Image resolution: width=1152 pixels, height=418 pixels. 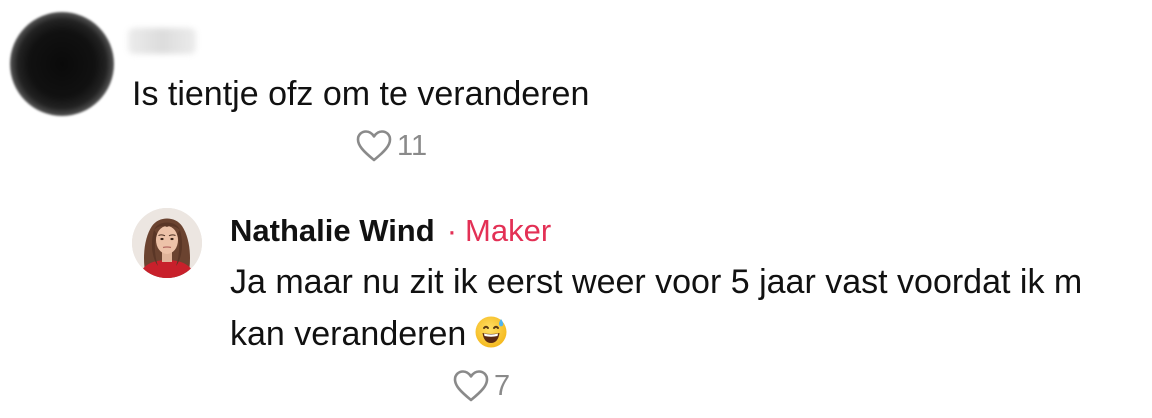 I want to click on commenter-avatar, so click(x=62, y=64).